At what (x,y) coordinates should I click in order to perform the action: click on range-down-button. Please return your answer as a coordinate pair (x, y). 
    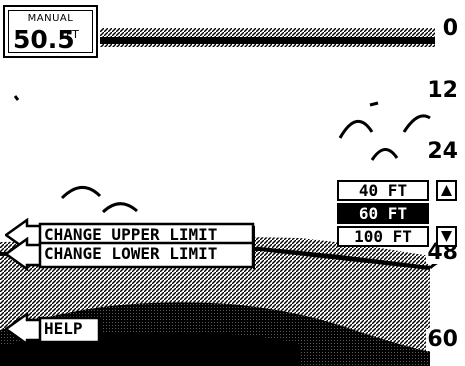
    Looking at the image, I should click on (446, 236).